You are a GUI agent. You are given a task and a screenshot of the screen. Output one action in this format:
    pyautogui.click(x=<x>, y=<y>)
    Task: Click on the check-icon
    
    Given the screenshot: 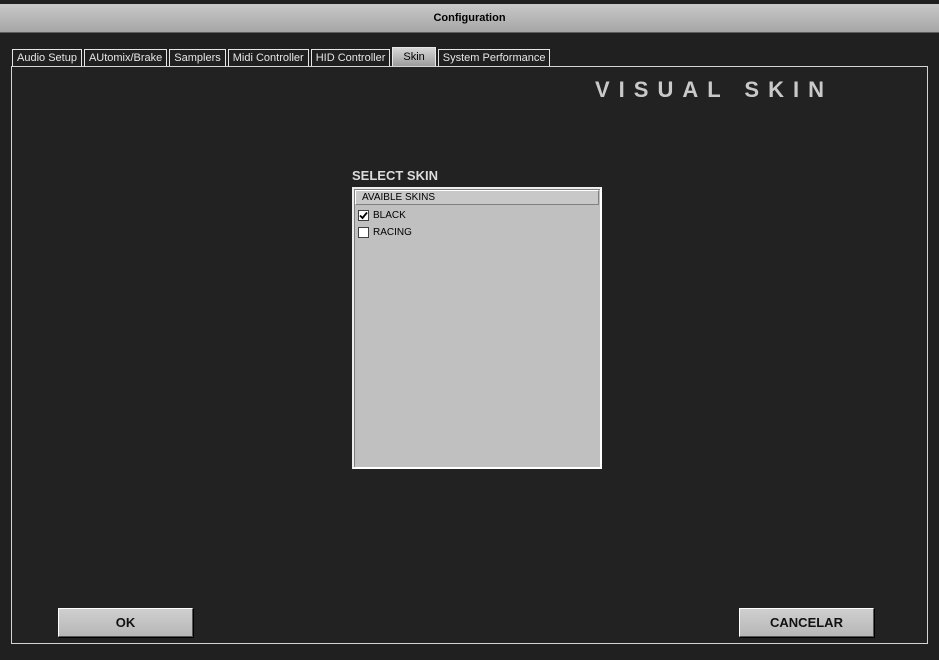 What is the action you would take?
    pyautogui.click(x=363, y=215)
    